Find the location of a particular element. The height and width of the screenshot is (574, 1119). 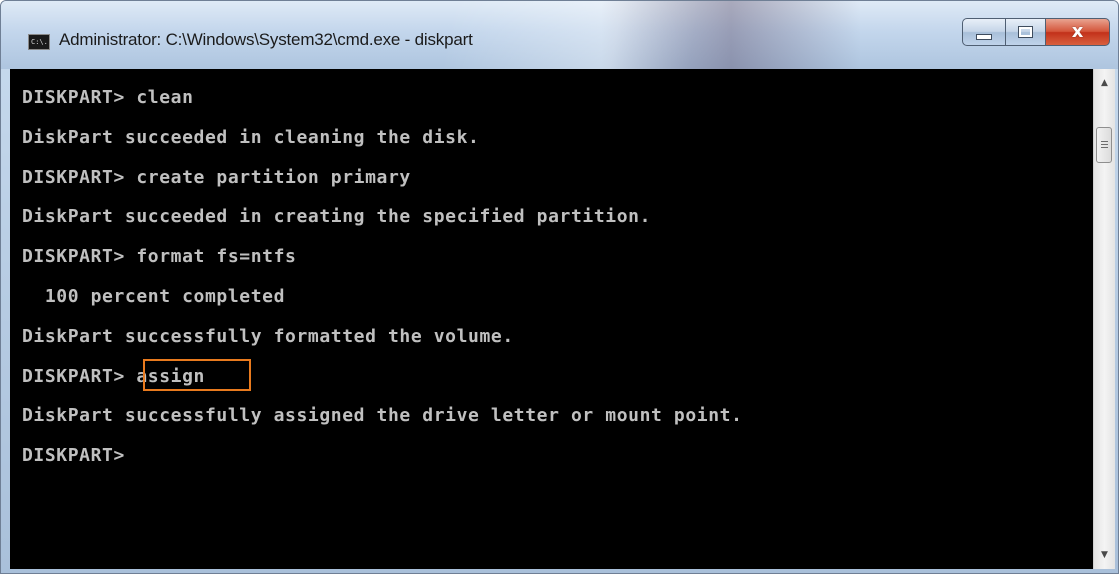

console-line: DISKPART> create partition primary is located at coordinates (216, 177).